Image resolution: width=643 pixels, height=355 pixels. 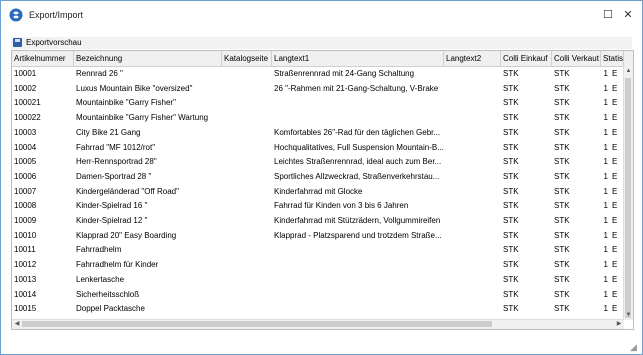 I want to click on table-row: 10015 Doppel Packtasche STK STK 1 E, so click(x=318, y=309).